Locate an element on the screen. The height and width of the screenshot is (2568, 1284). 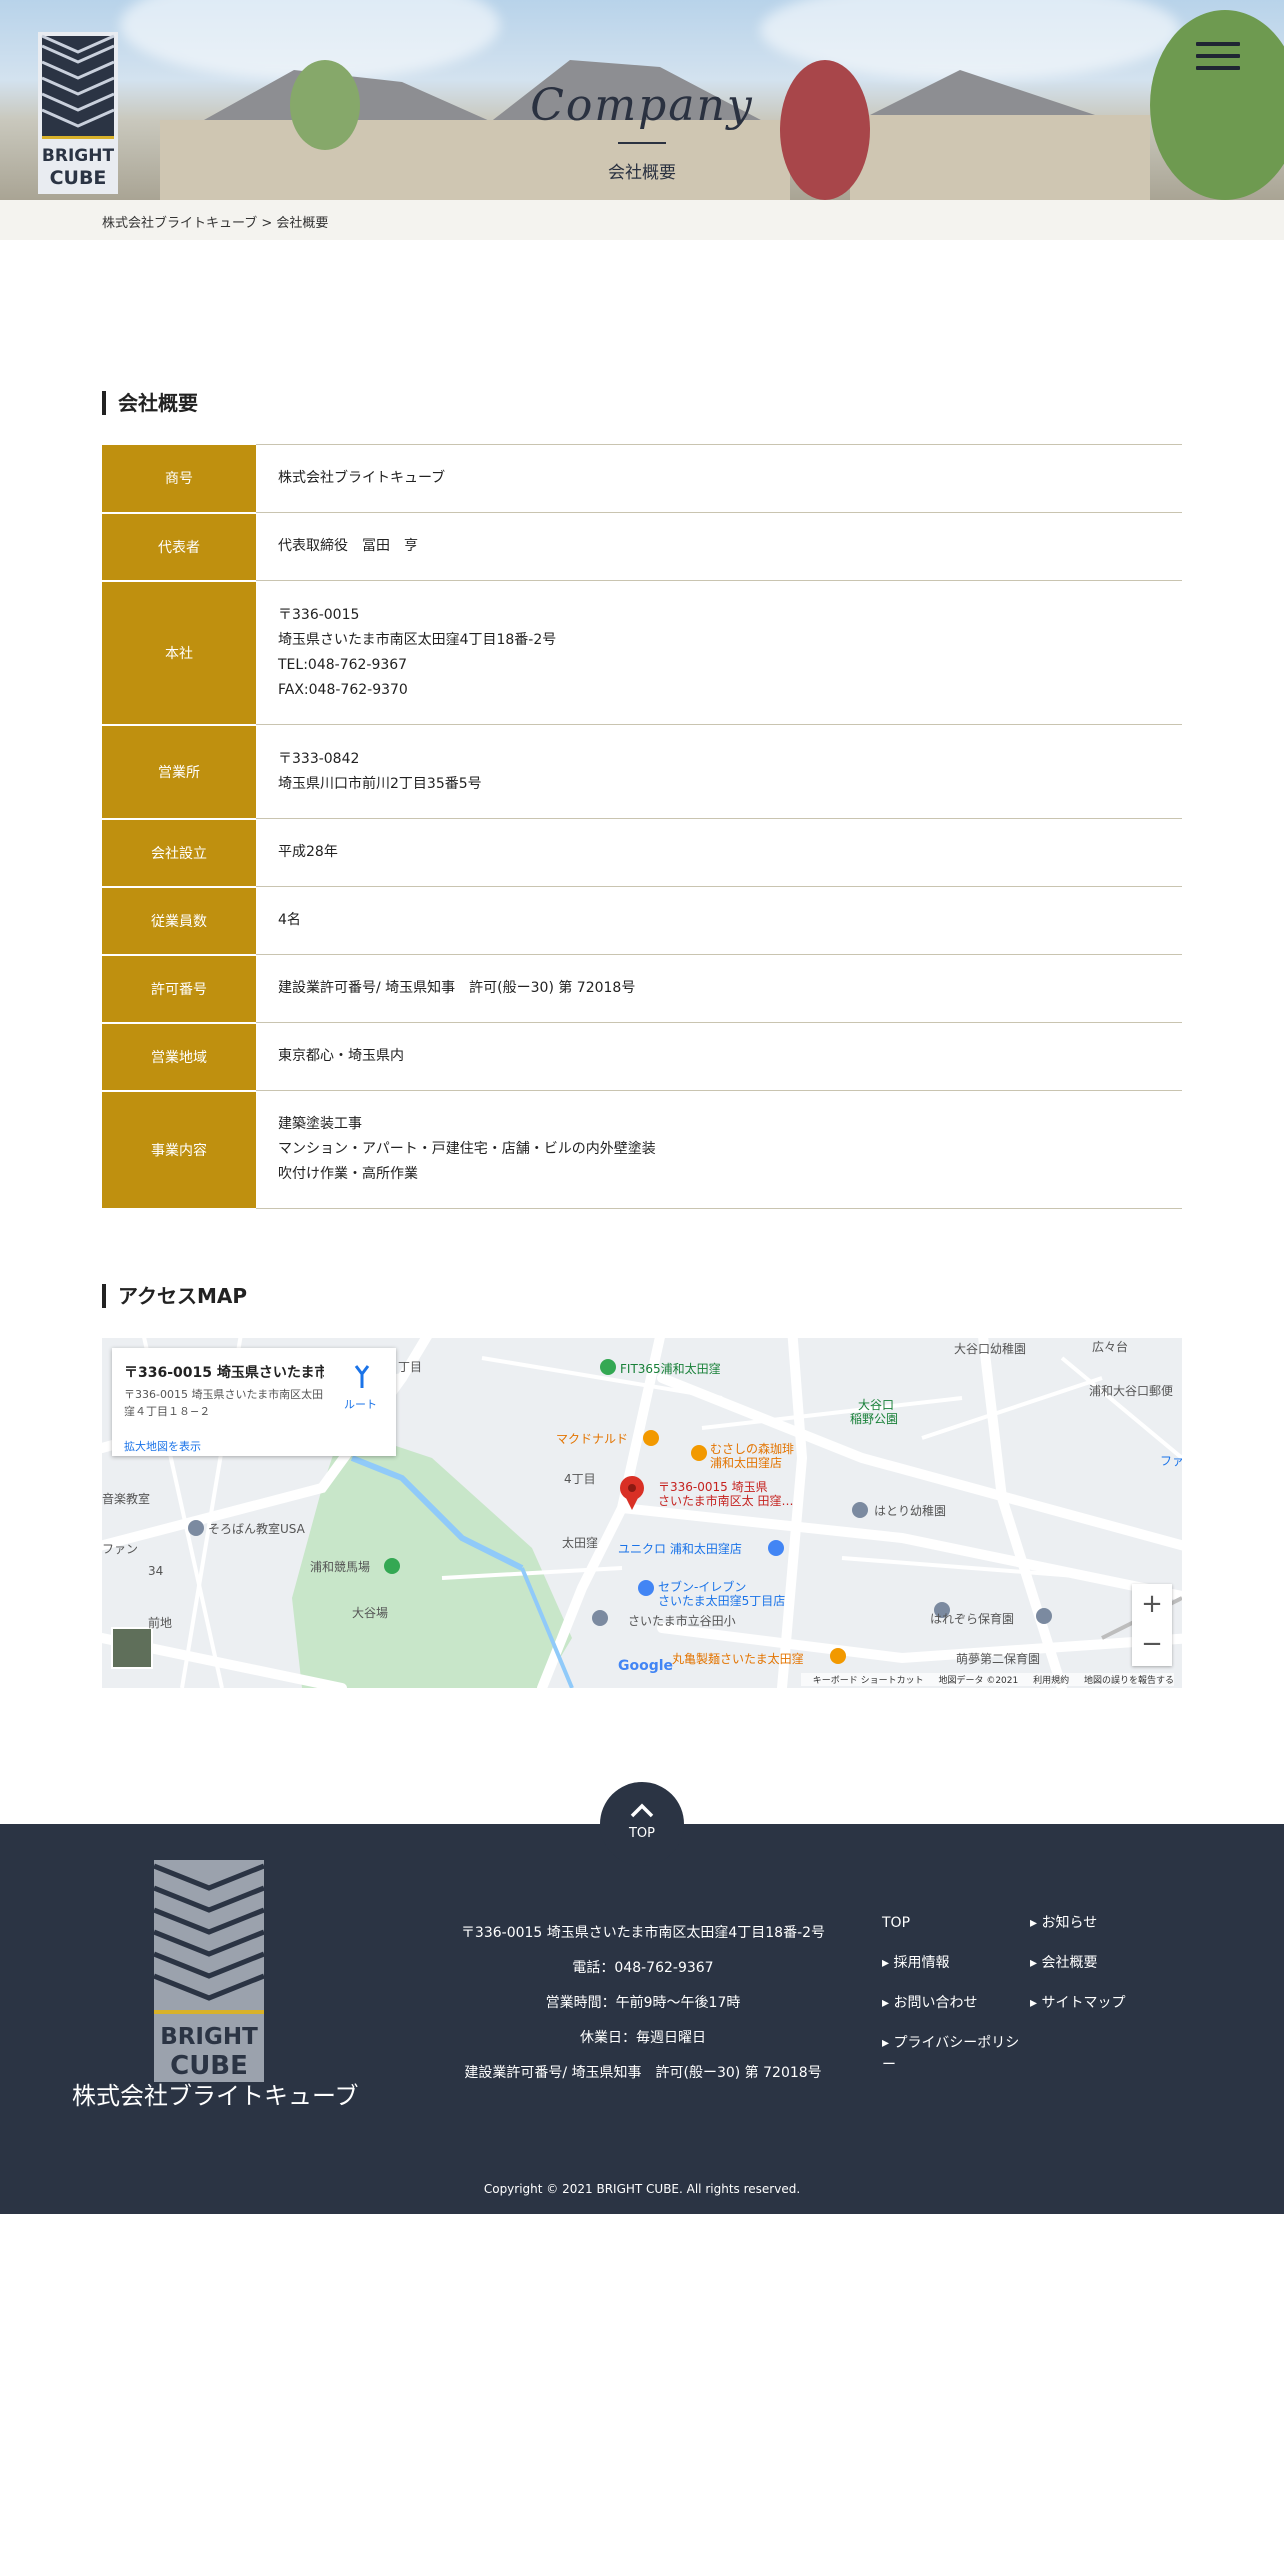
map-label: FIT365浦和太田窪 is located at coordinates (670, 1369).